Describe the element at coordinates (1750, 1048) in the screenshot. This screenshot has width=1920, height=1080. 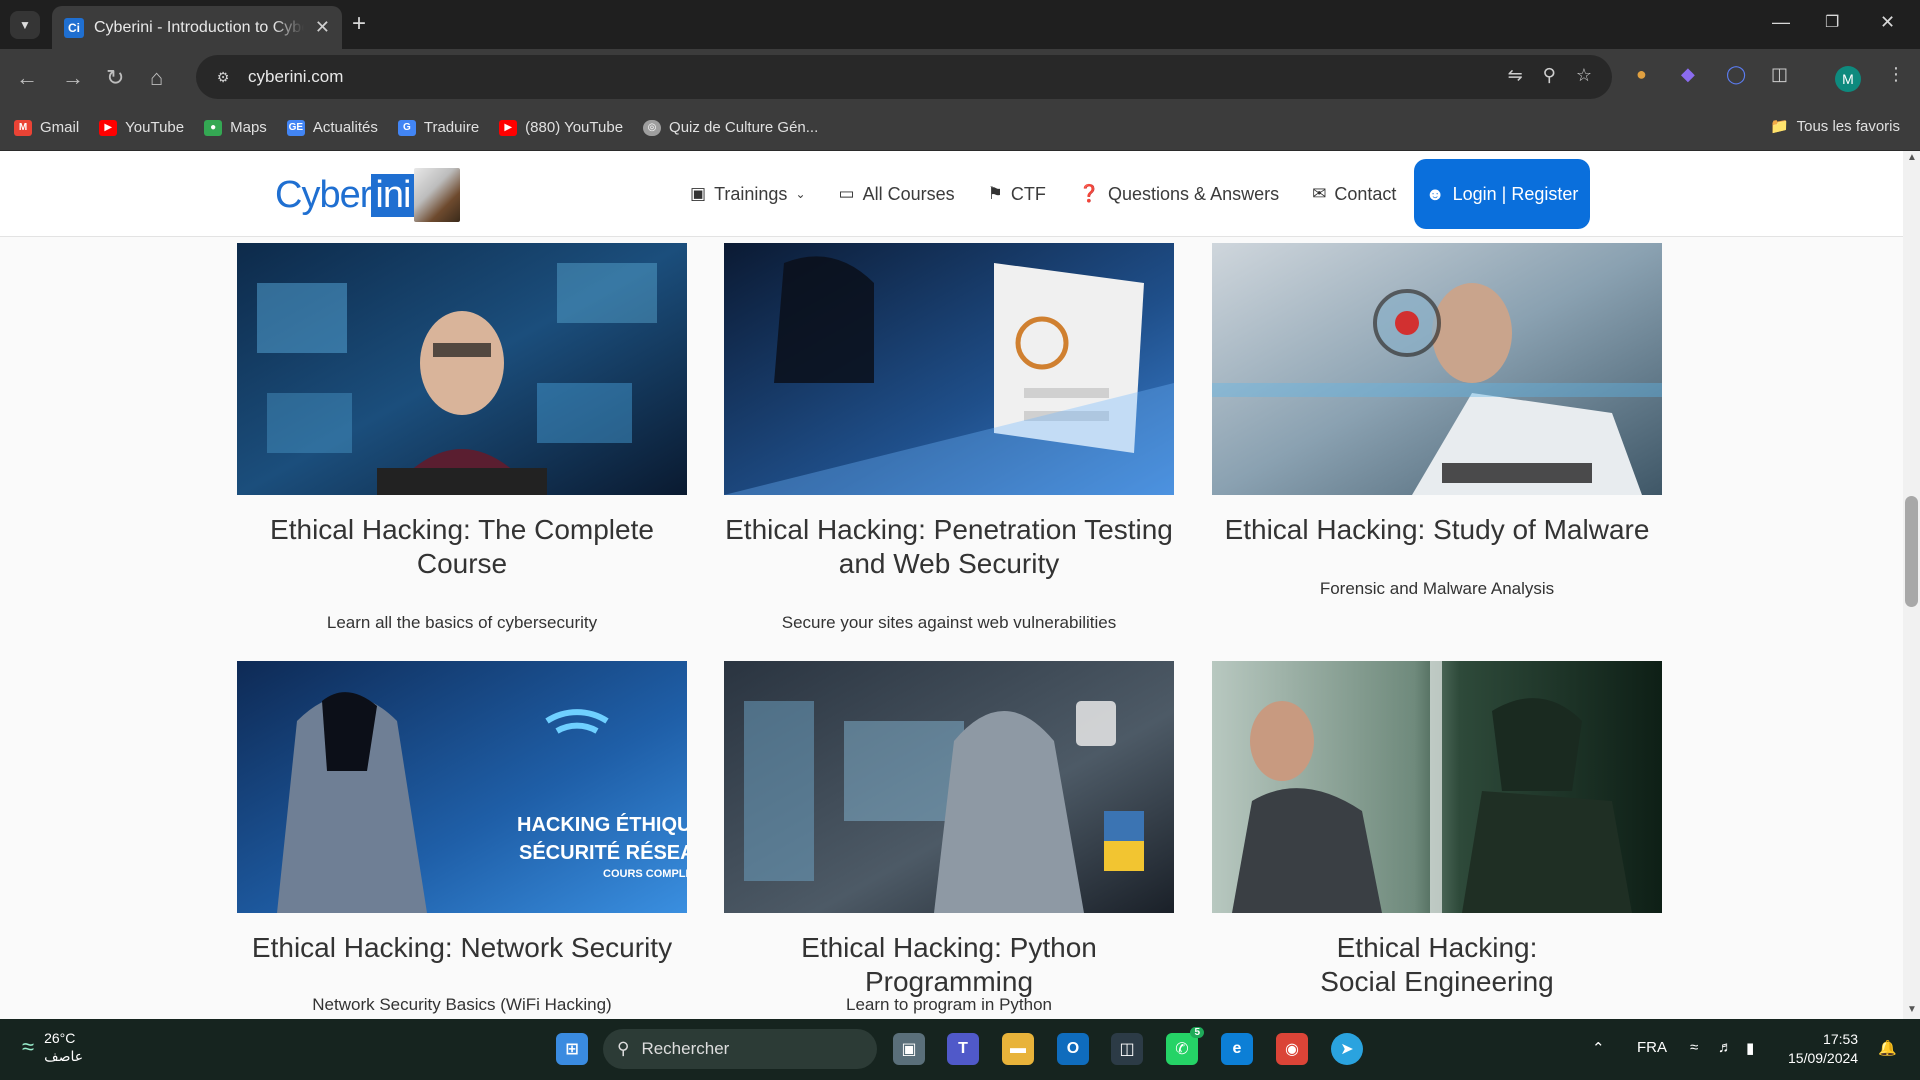
I see `battery-icon: ▮` at that location.